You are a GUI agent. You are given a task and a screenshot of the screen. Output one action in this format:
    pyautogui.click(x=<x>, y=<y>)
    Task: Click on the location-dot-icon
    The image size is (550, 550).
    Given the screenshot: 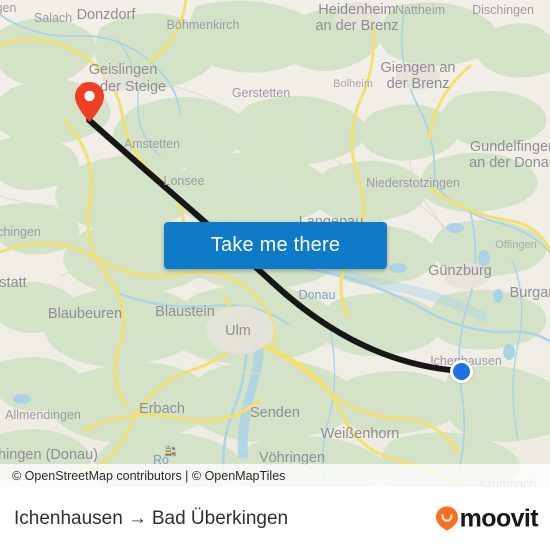 What is the action you would take?
    pyautogui.click(x=461, y=371)
    